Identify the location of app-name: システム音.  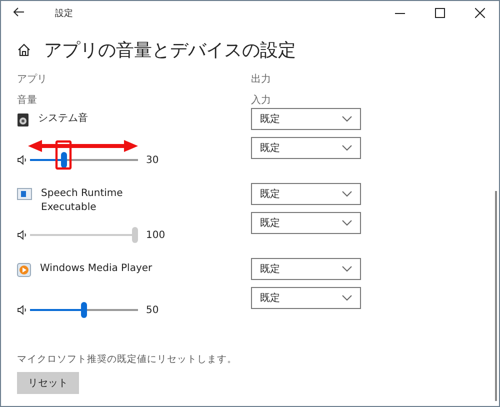
(63, 119).